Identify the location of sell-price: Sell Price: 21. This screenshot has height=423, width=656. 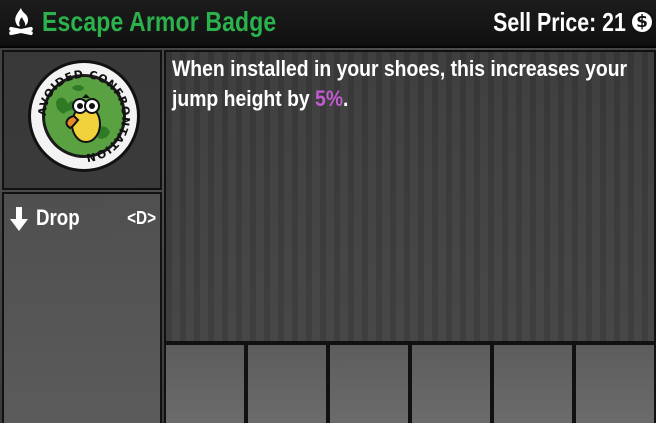
(559, 22).